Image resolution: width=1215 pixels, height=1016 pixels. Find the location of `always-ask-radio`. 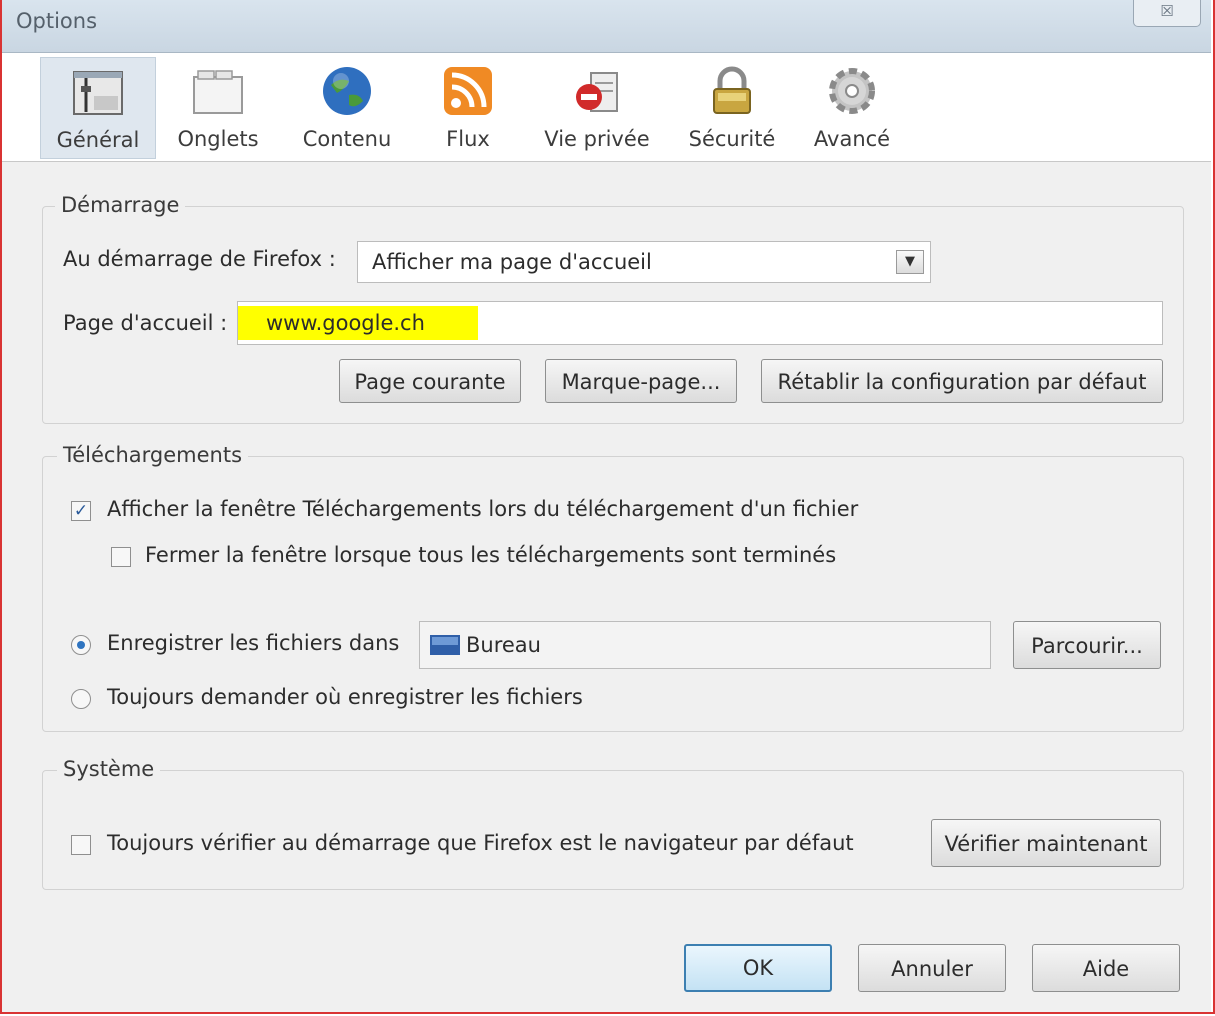

always-ask-radio is located at coordinates (81, 699).